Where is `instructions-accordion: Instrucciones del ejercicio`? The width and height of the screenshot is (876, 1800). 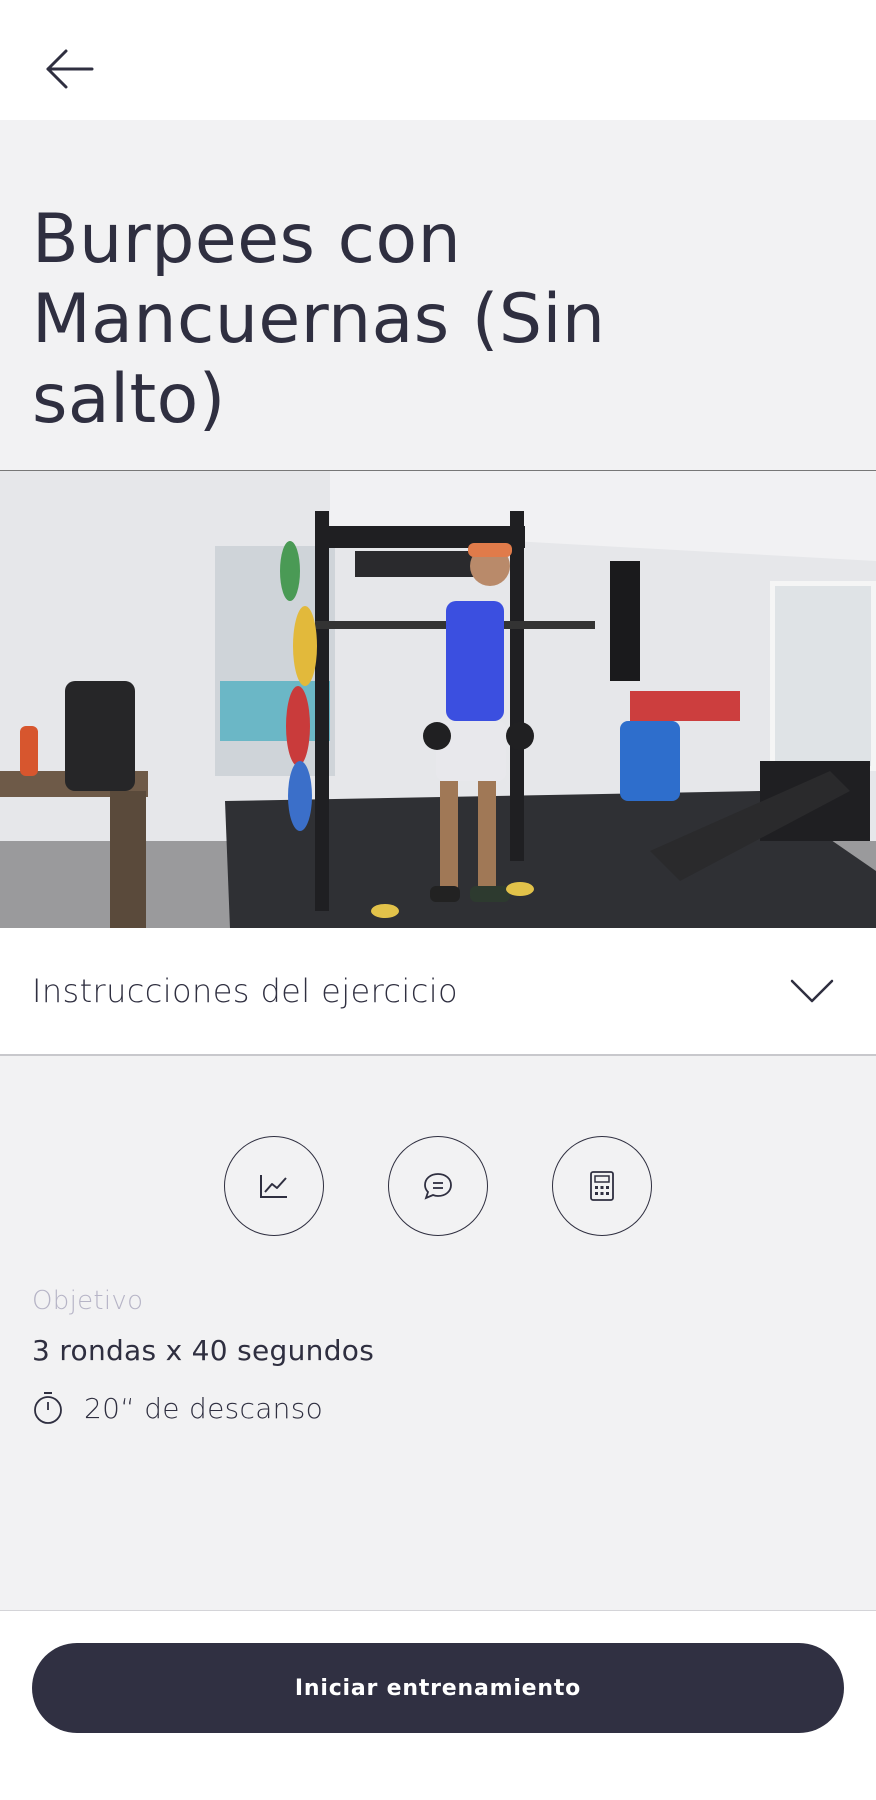 instructions-accordion: Instrucciones del ejercicio is located at coordinates (438, 992).